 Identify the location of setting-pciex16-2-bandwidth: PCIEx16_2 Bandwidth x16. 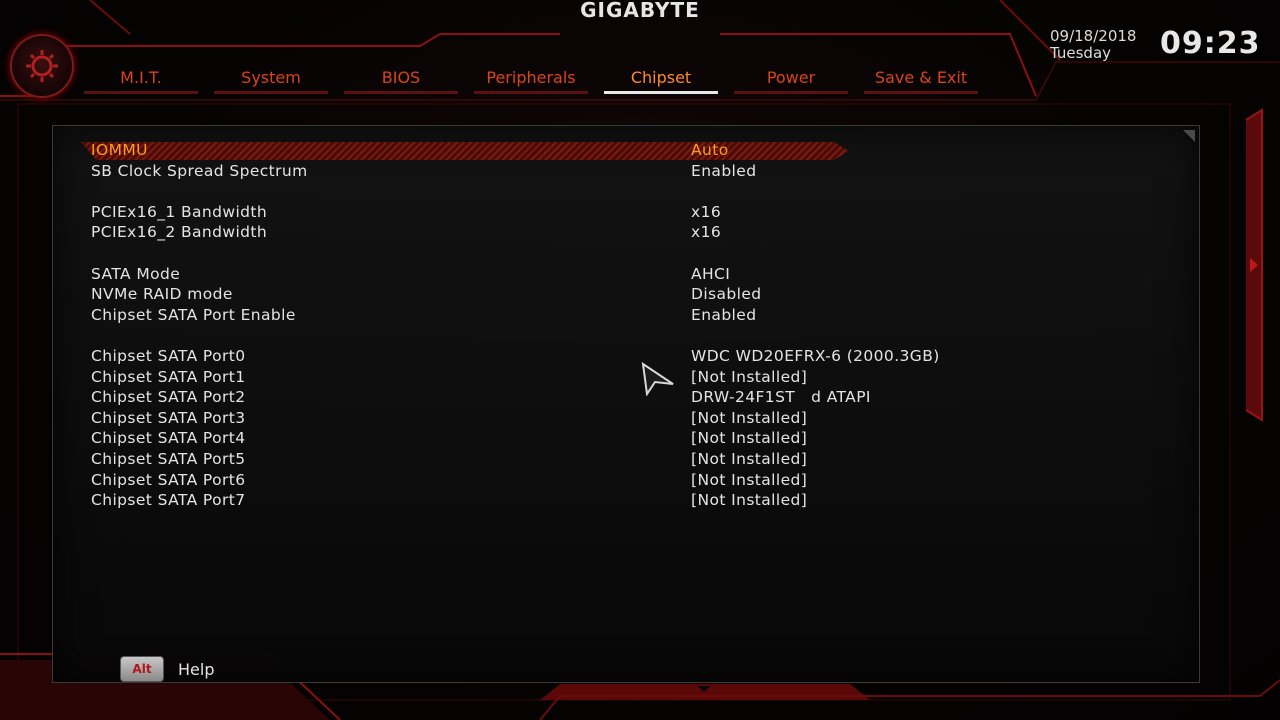
(636, 232).